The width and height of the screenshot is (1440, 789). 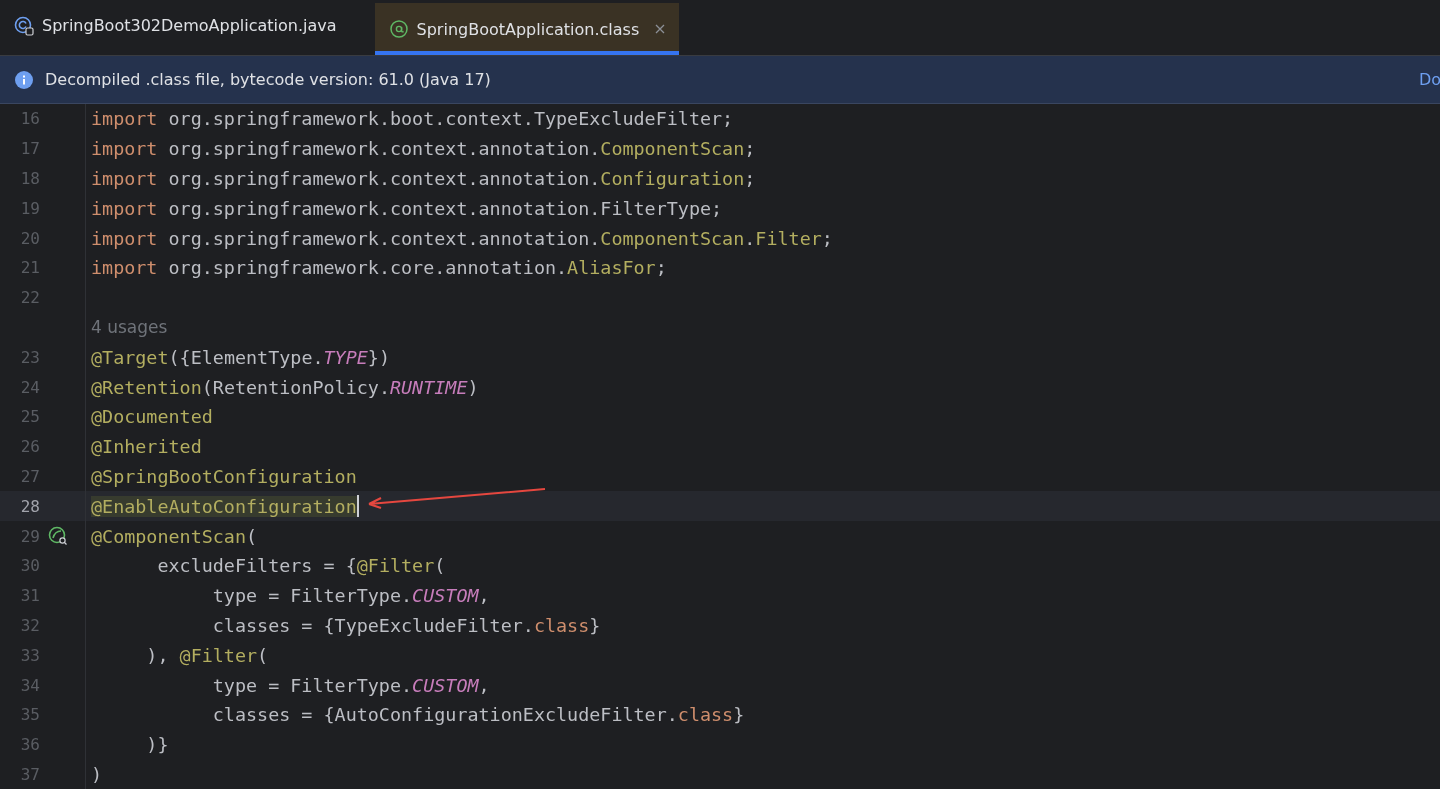 I want to click on code-text: ., so click(x=750, y=238).